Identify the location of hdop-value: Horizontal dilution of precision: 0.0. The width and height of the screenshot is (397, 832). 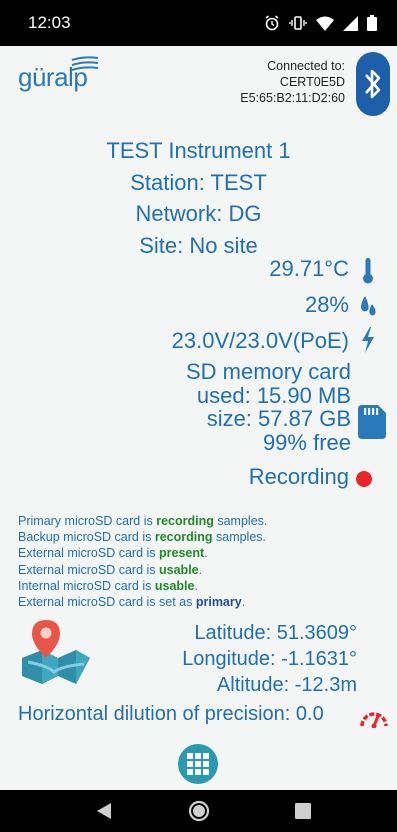
(171, 714).